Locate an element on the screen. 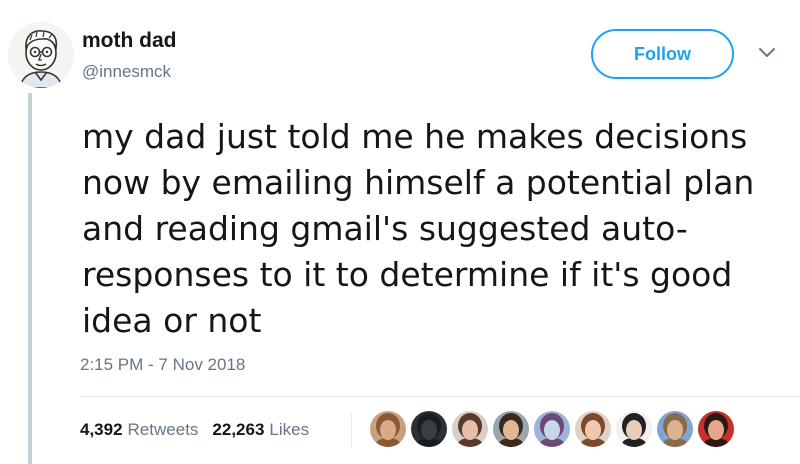  tweet-stats: 4,392 Retweets 22,263 Likes is located at coordinates (194, 430).